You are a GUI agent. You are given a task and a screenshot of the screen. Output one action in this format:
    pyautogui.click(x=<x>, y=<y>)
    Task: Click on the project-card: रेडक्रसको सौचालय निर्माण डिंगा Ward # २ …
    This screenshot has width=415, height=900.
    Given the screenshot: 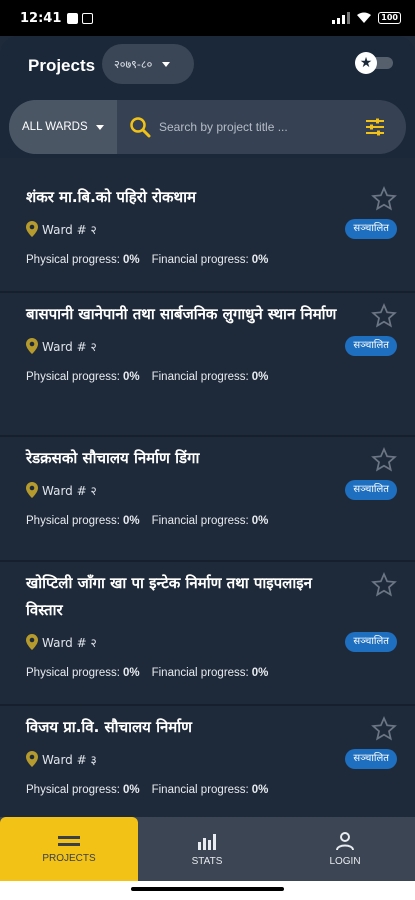 What is the action you would take?
    pyautogui.click(x=207, y=499)
    